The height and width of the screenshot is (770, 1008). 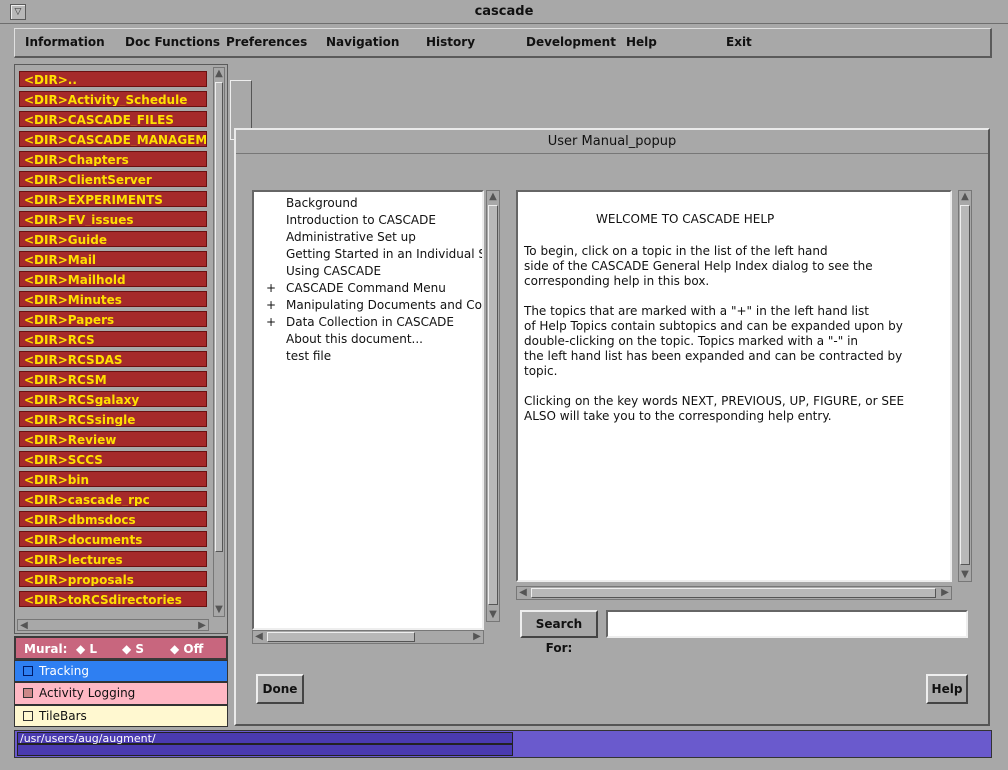 What do you see at coordinates (121, 716) in the screenshot?
I see `tilebars-toggle: TileBars` at bounding box center [121, 716].